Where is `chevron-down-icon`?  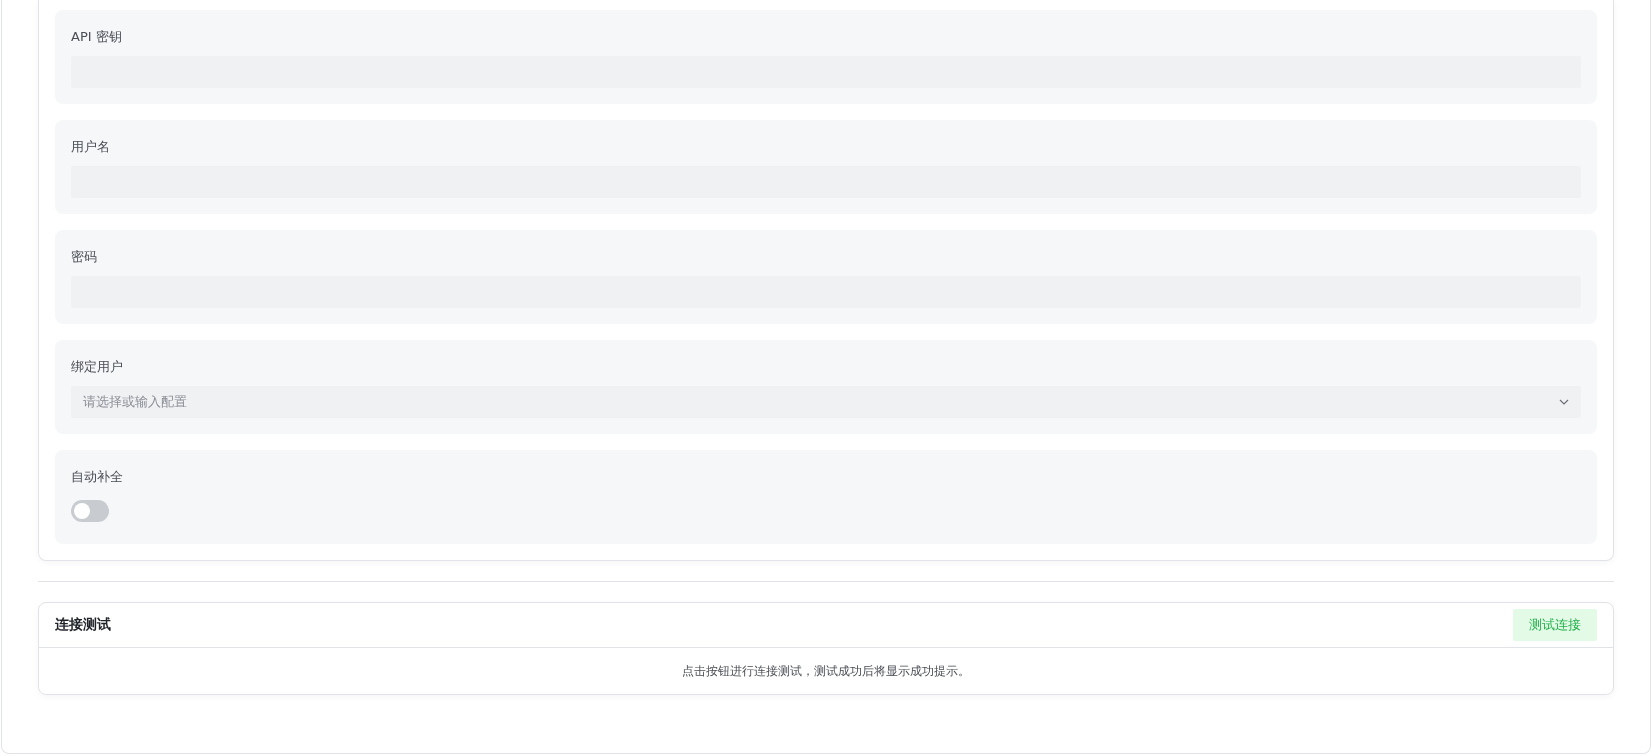 chevron-down-icon is located at coordinates (1564, 402).